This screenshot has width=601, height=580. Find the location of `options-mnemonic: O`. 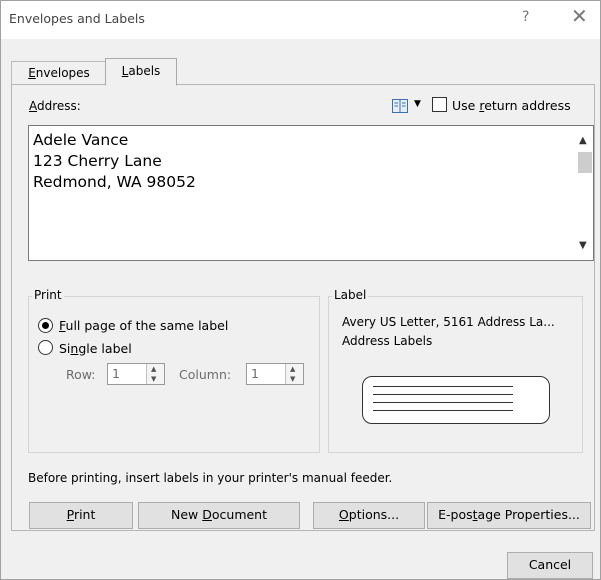

options-mnemonic: O is located at coordinates (343, 514).